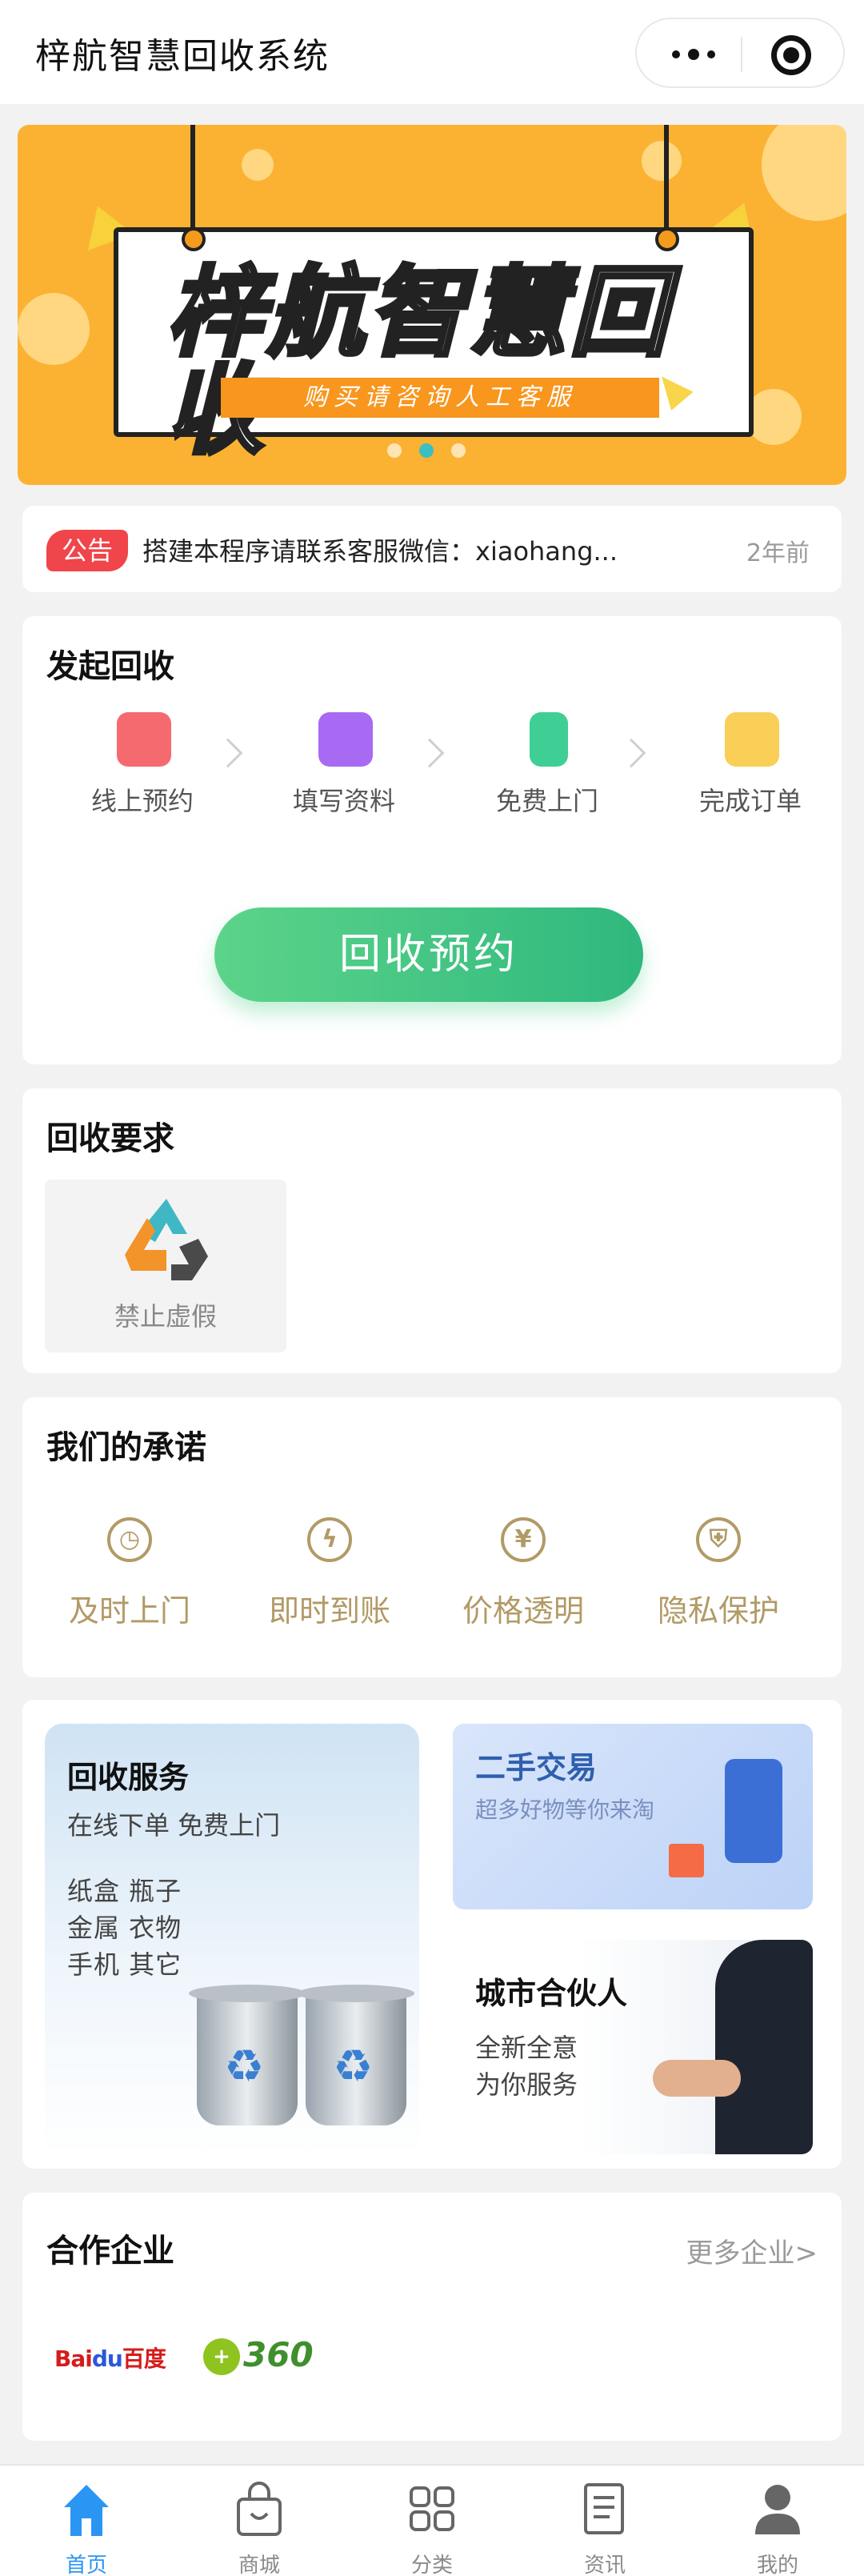  What do you see at coordinates (263, 2356) in the screenshot?
I see `360-logo: +360` at bounding box center [263, 2356].